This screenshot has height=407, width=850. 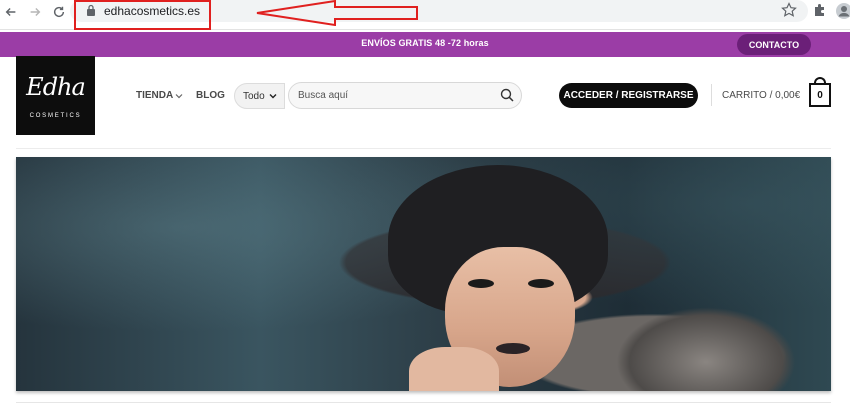 I want to click on contact-button: CONTACTO, so click(x=774, y=44).